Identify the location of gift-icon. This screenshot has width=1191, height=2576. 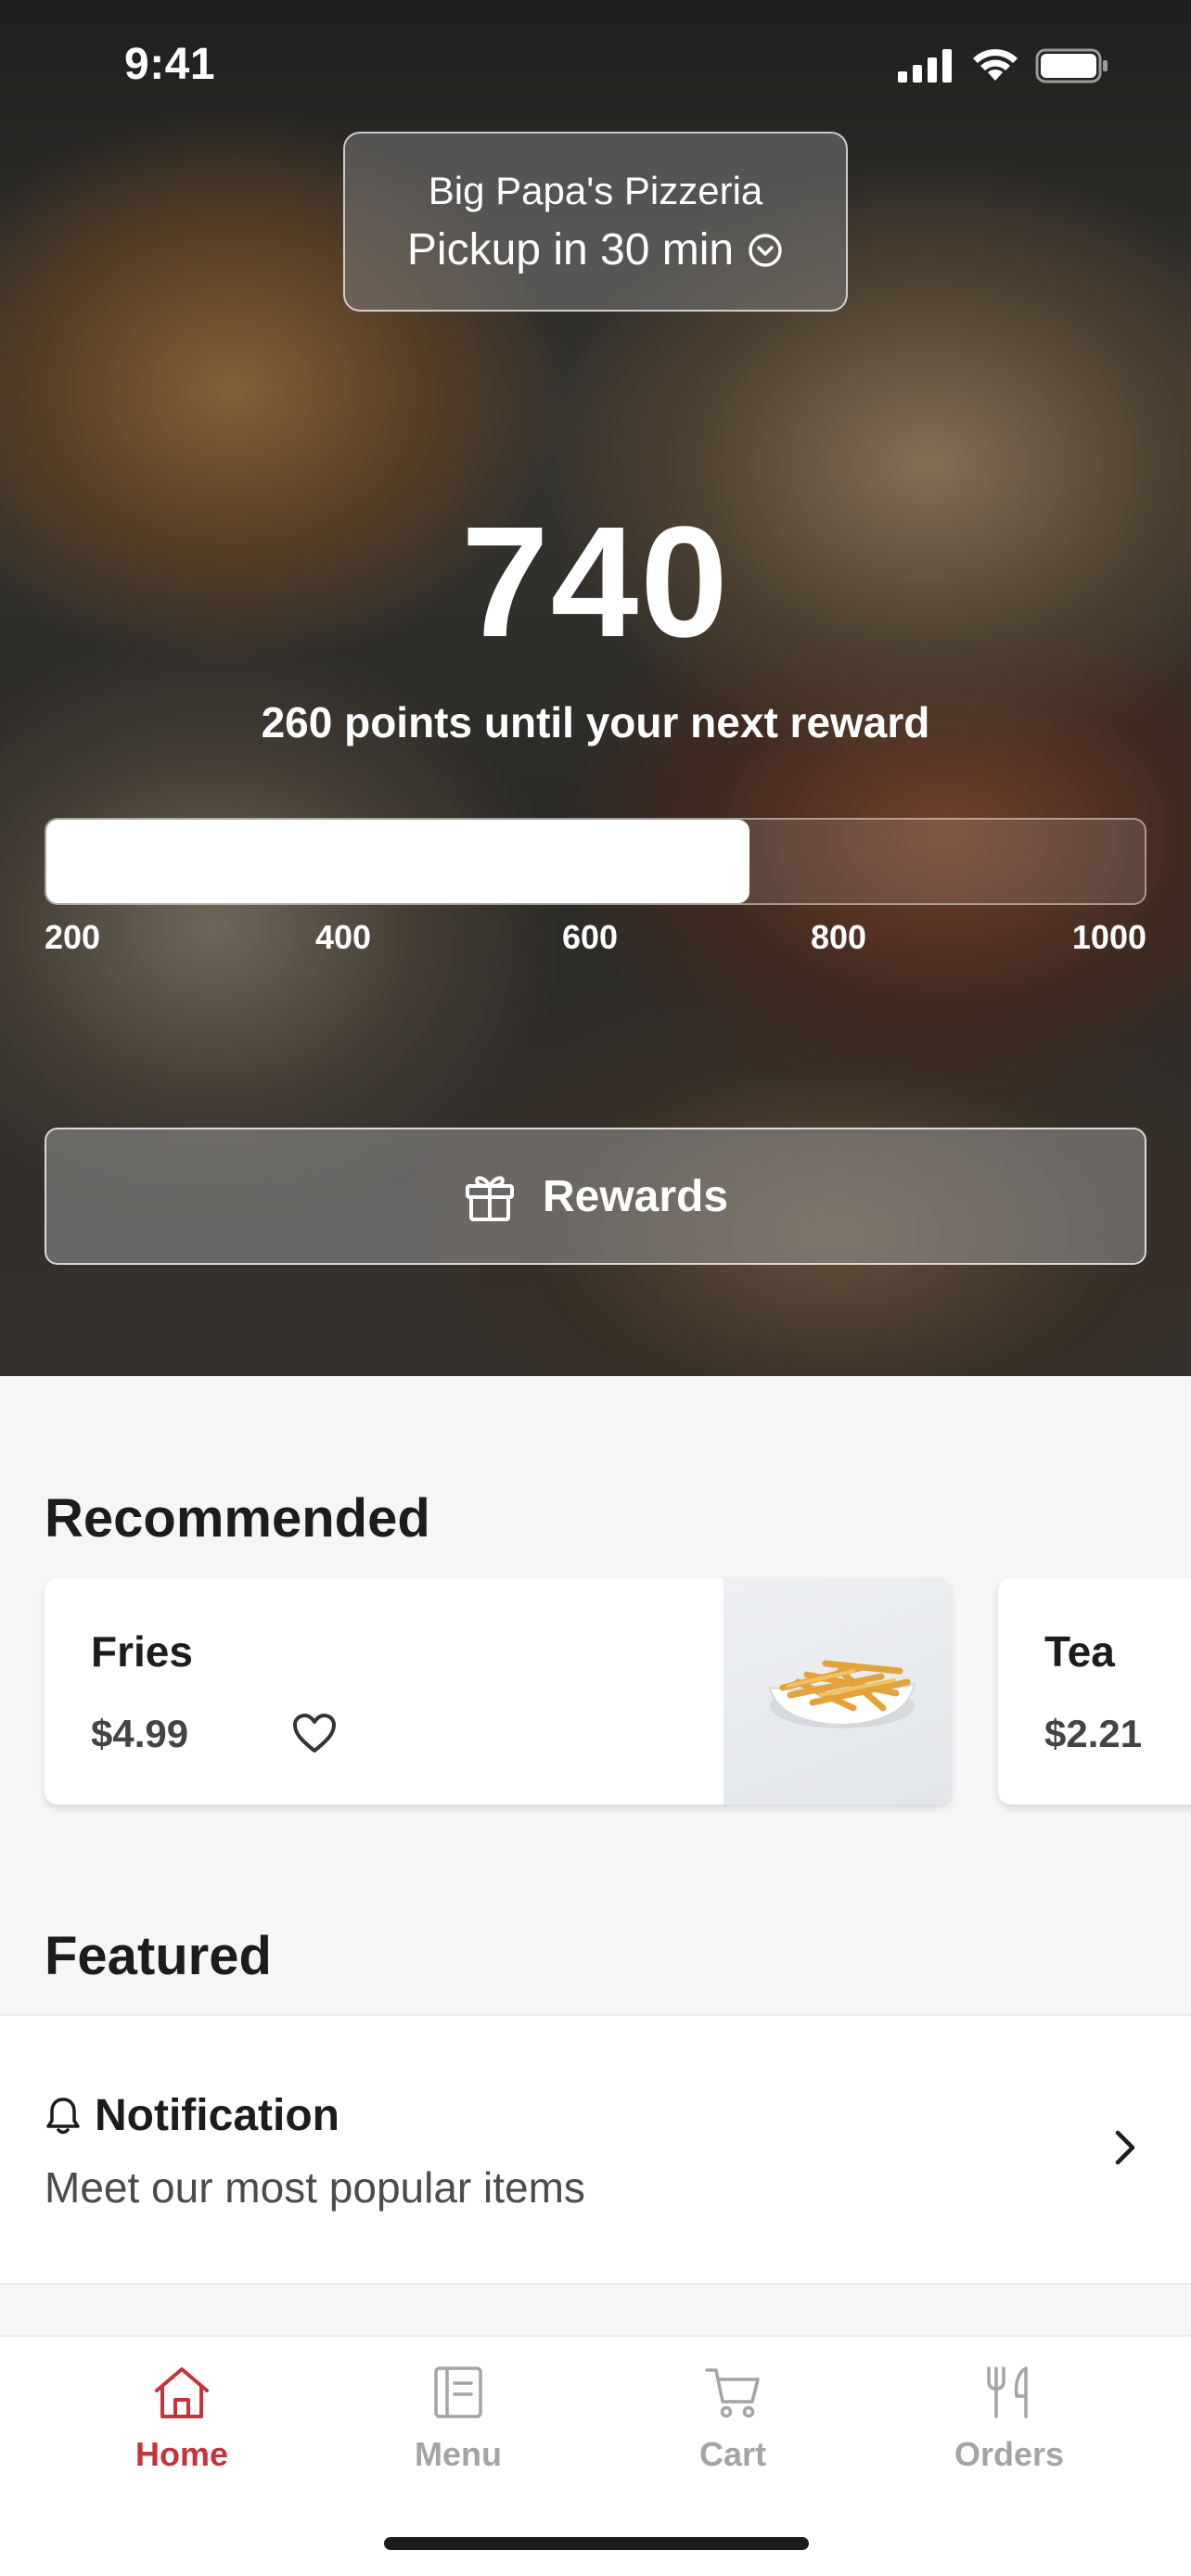
(489, 1198).